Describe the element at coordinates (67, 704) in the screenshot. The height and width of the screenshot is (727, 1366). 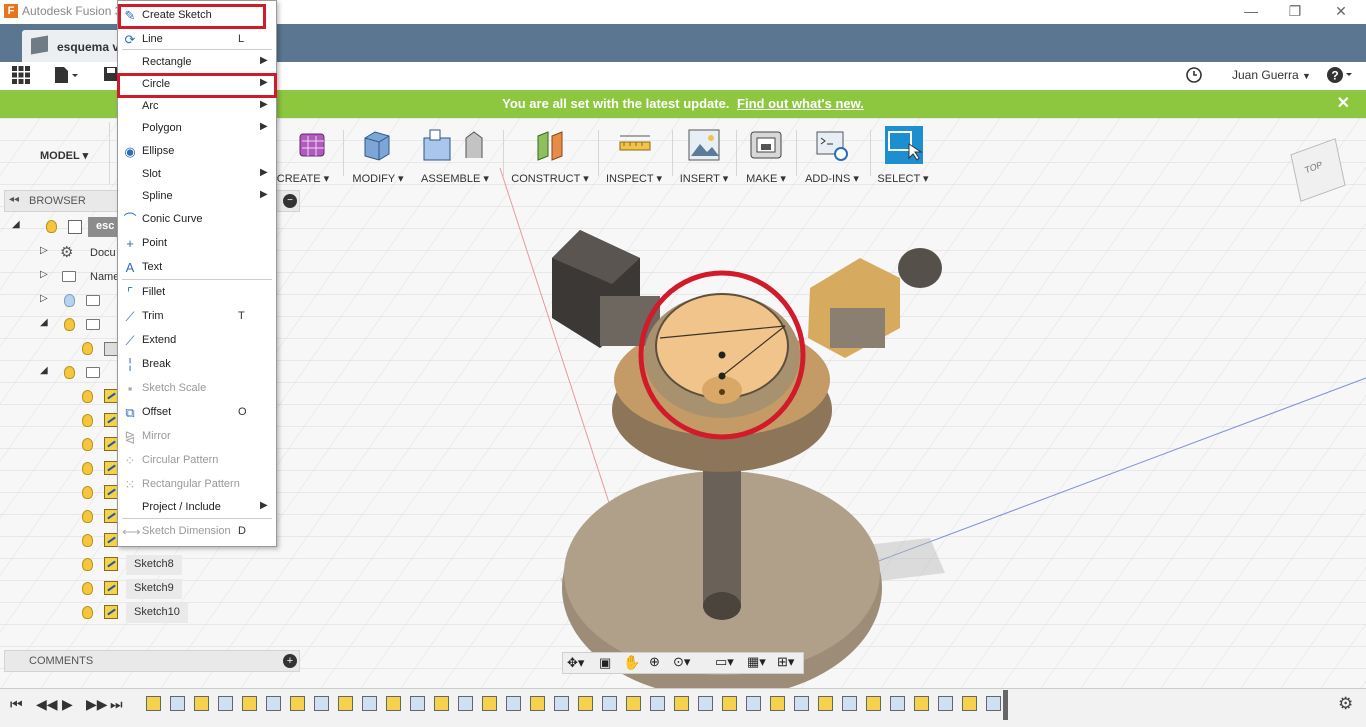
I see `play-icon: ▶` at that location.